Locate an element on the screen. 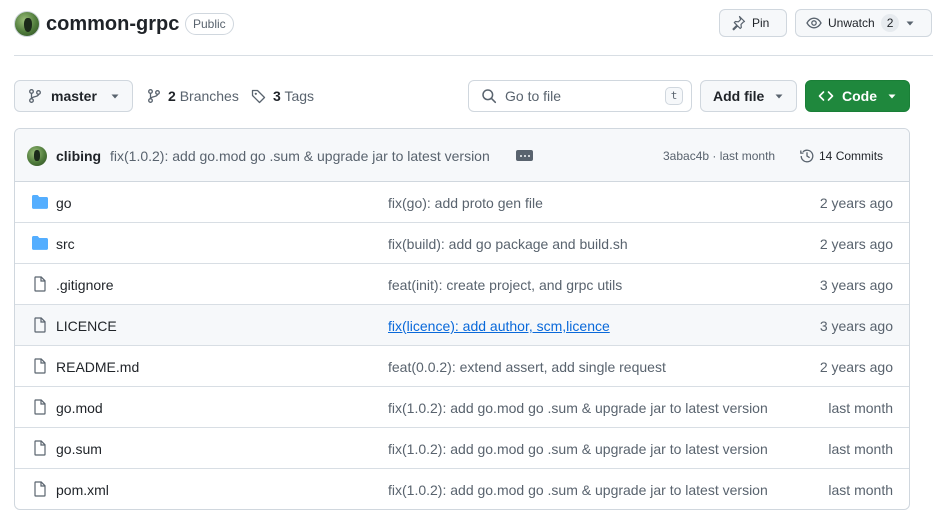  file-name-link: go is located at coordinates (64, 203).